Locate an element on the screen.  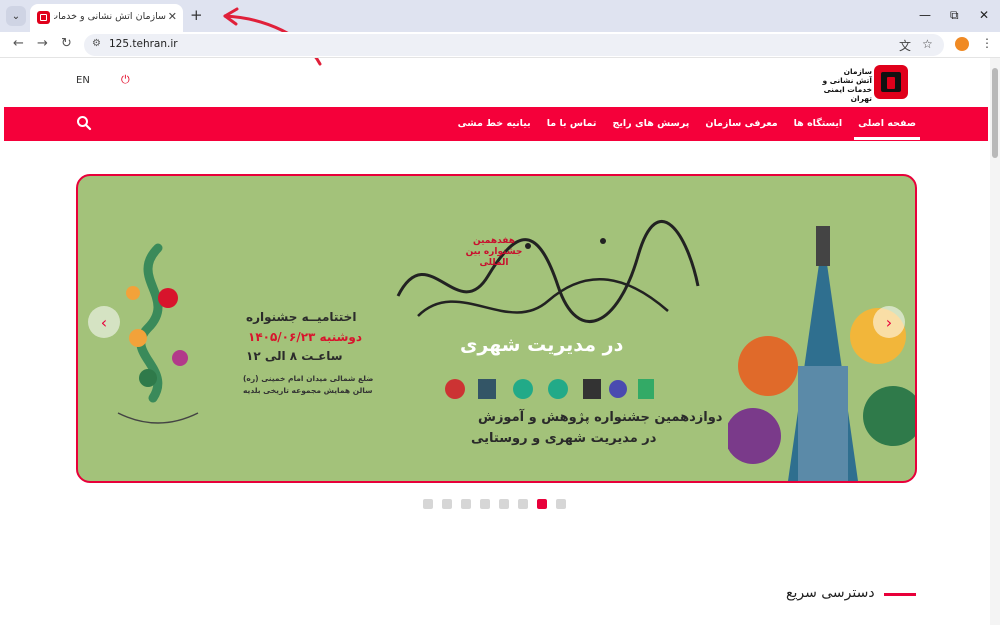
section-title: دسترسی سریع is located at coordinates (830, 593).